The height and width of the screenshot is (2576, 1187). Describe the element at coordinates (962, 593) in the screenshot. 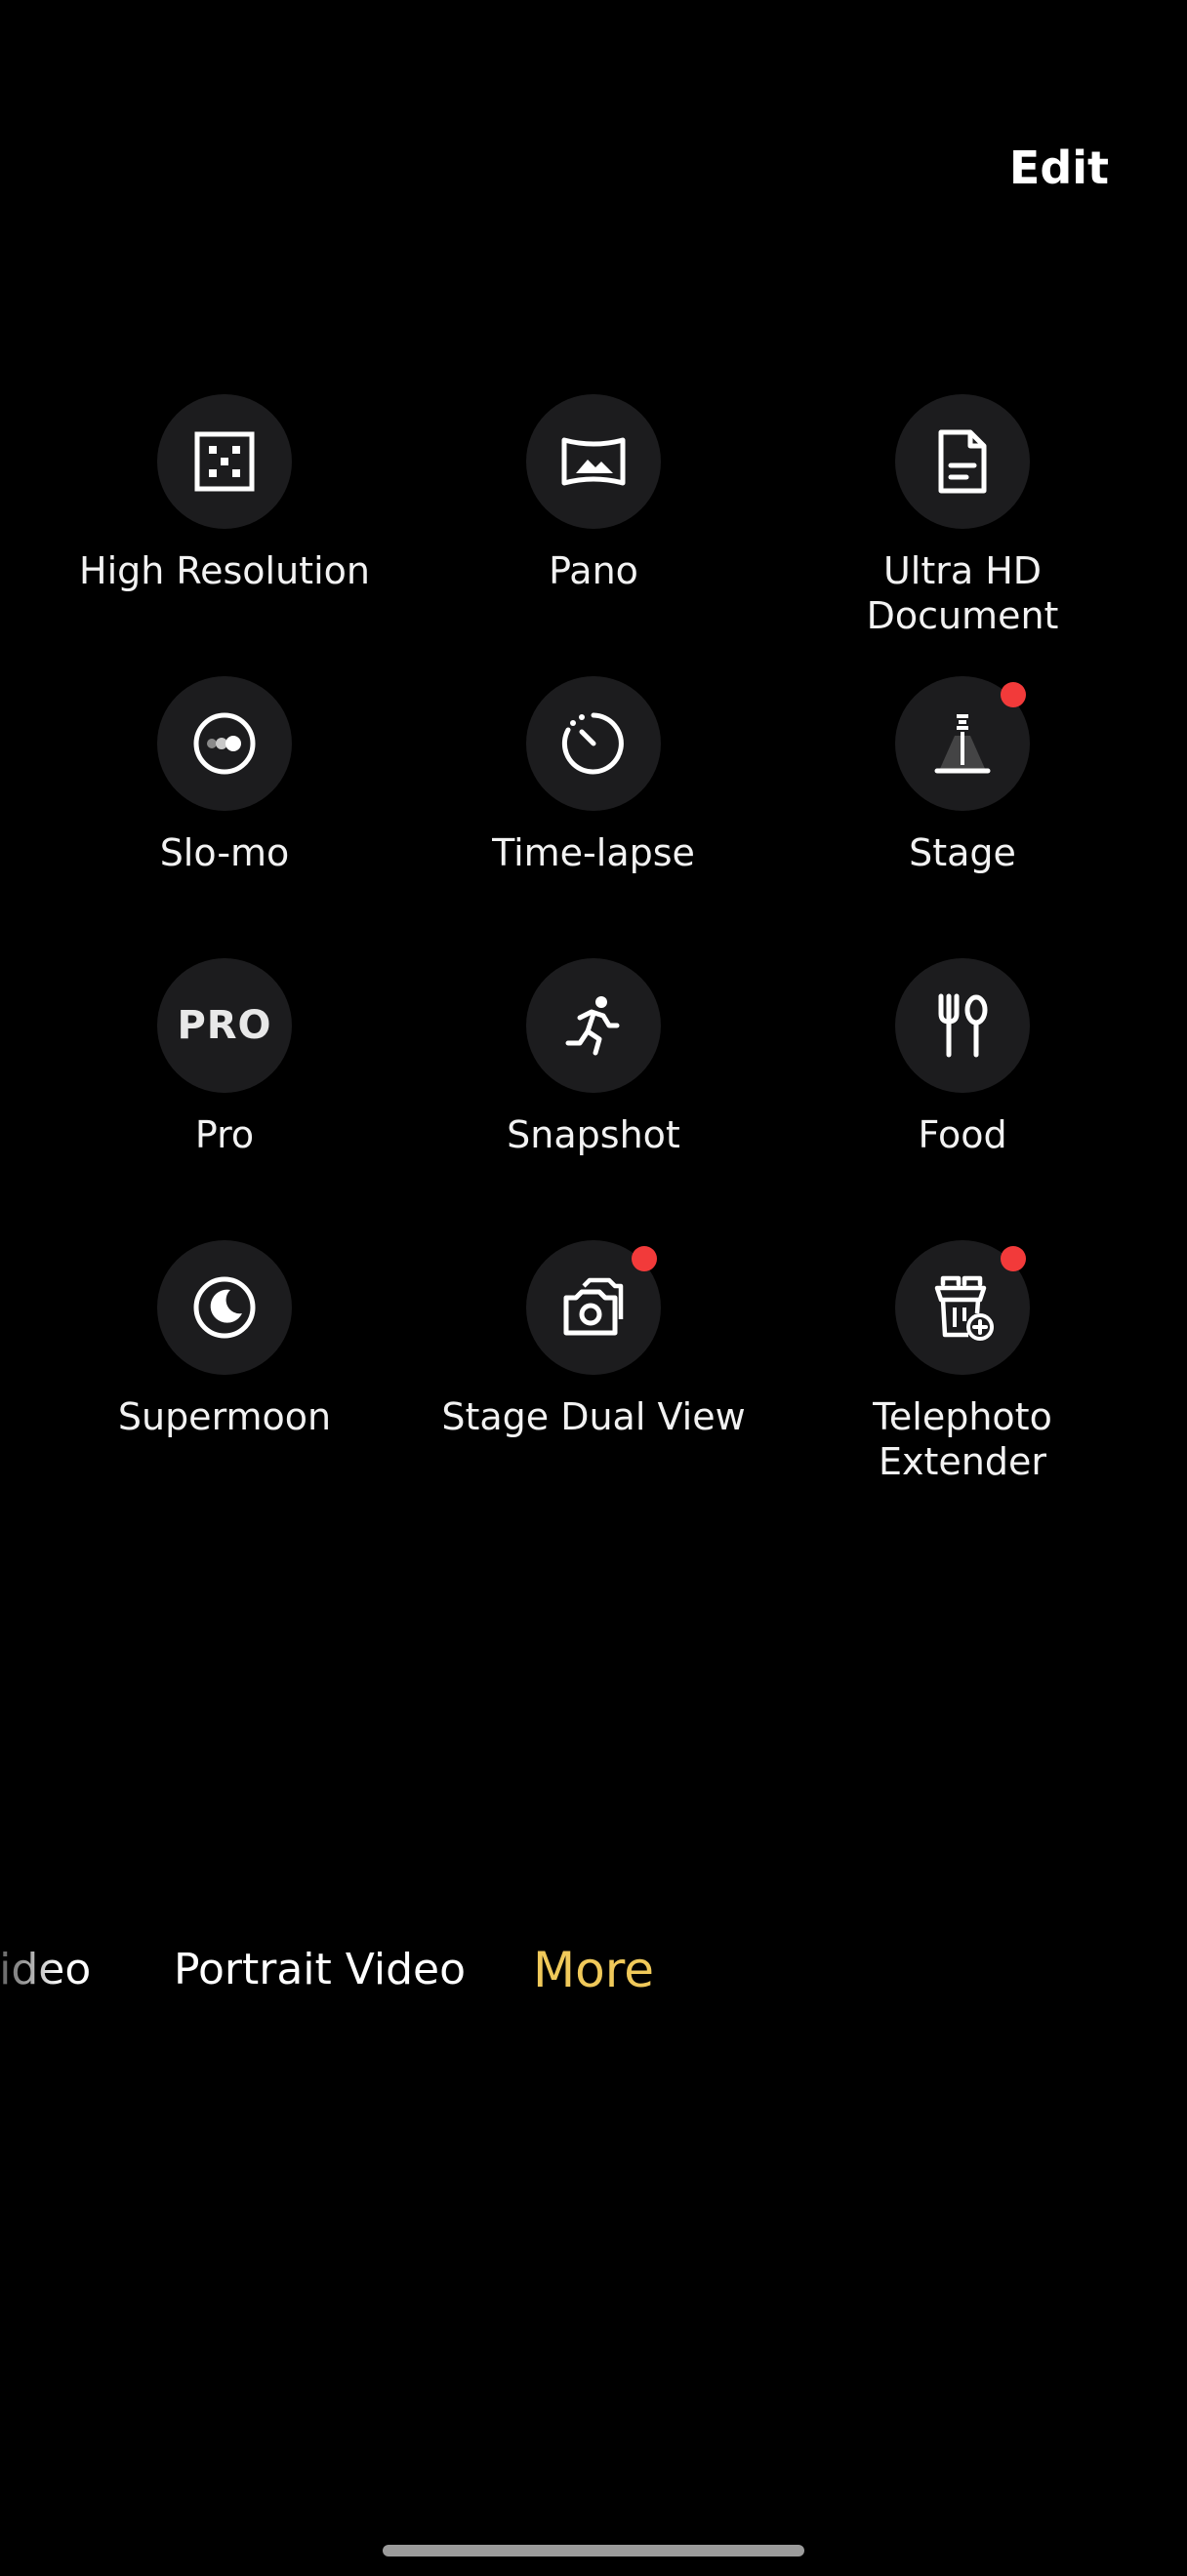

I see `mode-label: Ultra HD Document` at that location.